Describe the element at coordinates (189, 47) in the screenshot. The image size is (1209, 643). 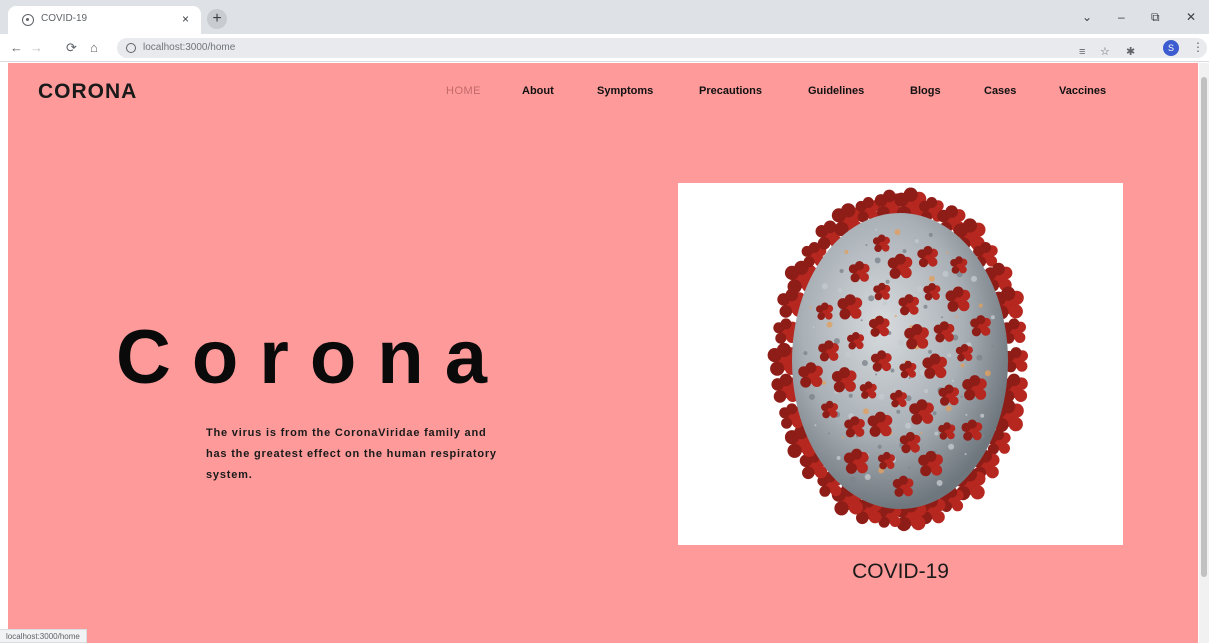
I see `url-text: localhost:3000/home` at that location.